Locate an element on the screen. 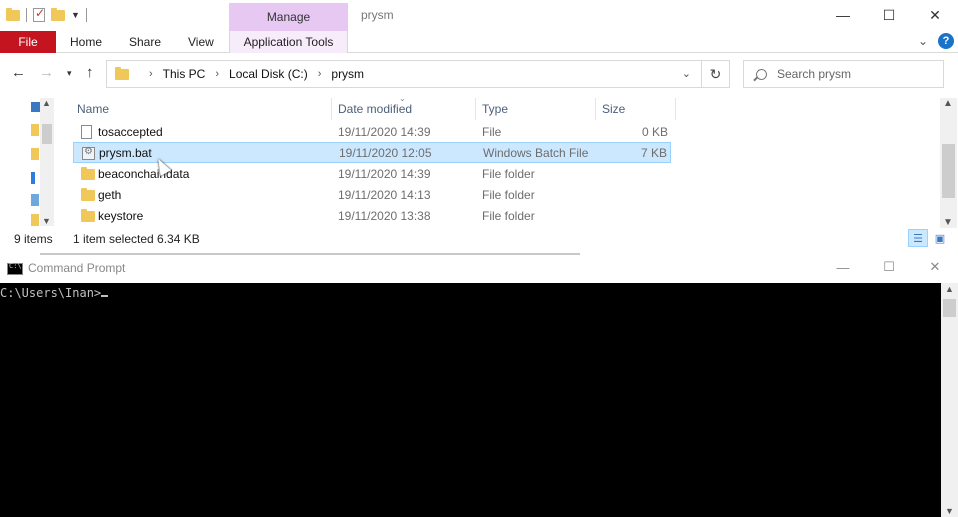 This screenshot has height=517, width=958. properties-icon is located at coordinates (39, 14).